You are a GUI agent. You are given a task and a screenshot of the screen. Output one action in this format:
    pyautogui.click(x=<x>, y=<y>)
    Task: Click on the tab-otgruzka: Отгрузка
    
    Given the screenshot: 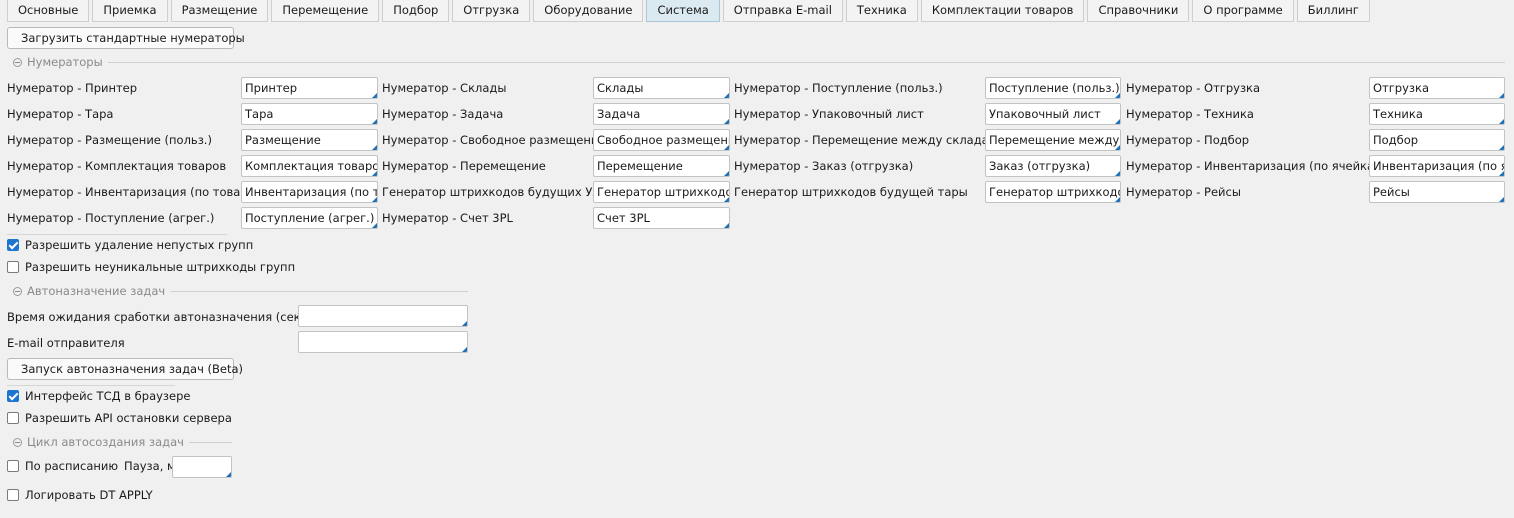 What is the action you would take?
    pyautogui.click(x=491, y=11)
    